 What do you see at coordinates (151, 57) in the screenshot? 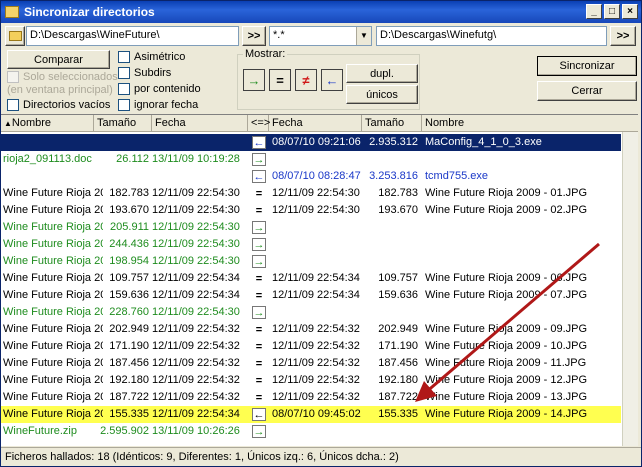
I see `asymmetric-checkbox: Asimétrico` at bounding box center [151, 57].